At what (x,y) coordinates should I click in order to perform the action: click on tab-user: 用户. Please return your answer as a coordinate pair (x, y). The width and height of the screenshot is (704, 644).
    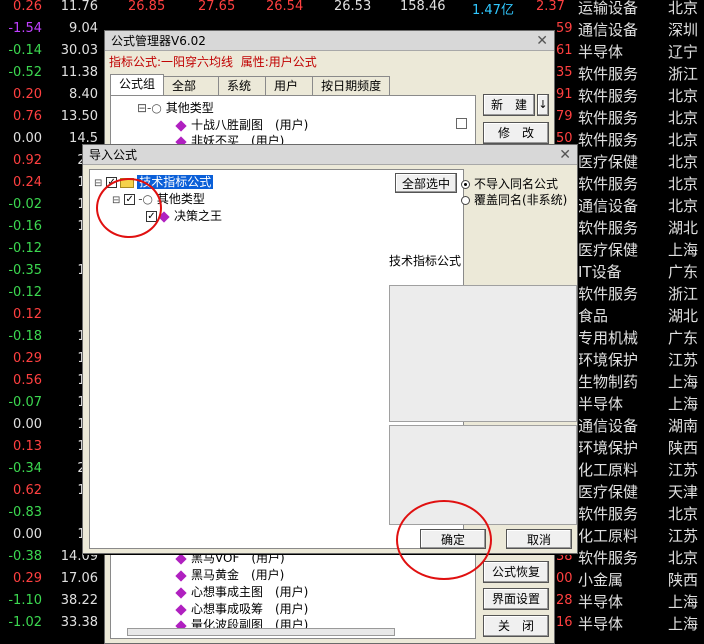
    Looking at the image, I should click on (289, 85).